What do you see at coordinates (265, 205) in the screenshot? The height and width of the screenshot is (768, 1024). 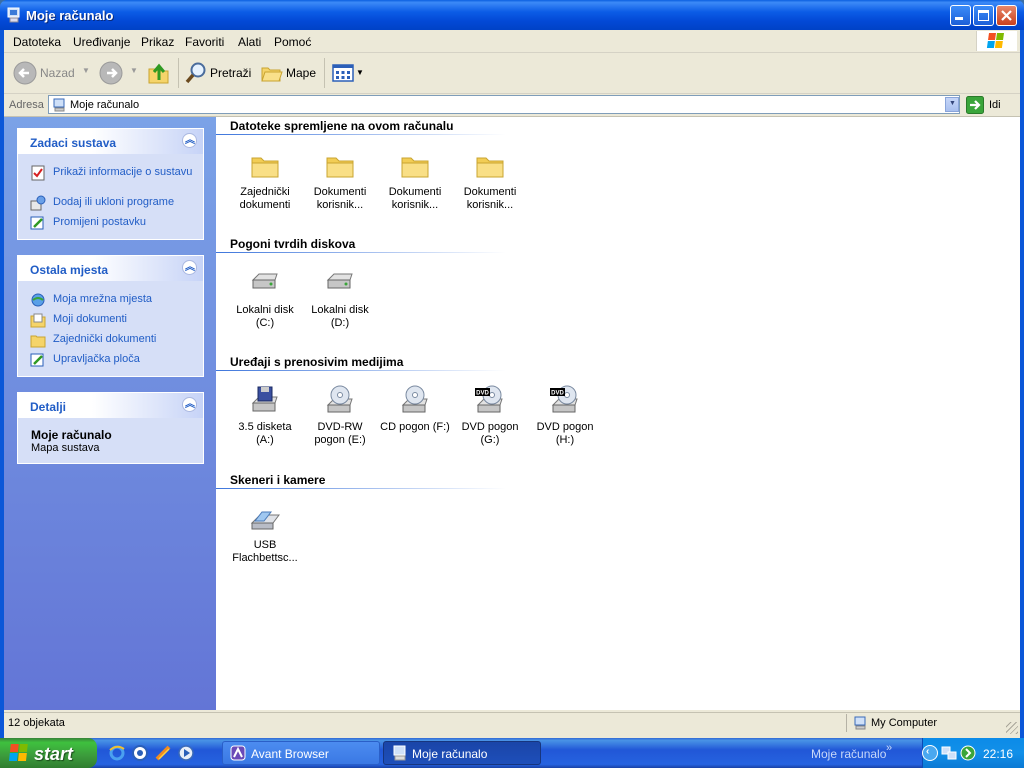 I see `item-label-line2: dokumenti` at bounding box center [265, 205].